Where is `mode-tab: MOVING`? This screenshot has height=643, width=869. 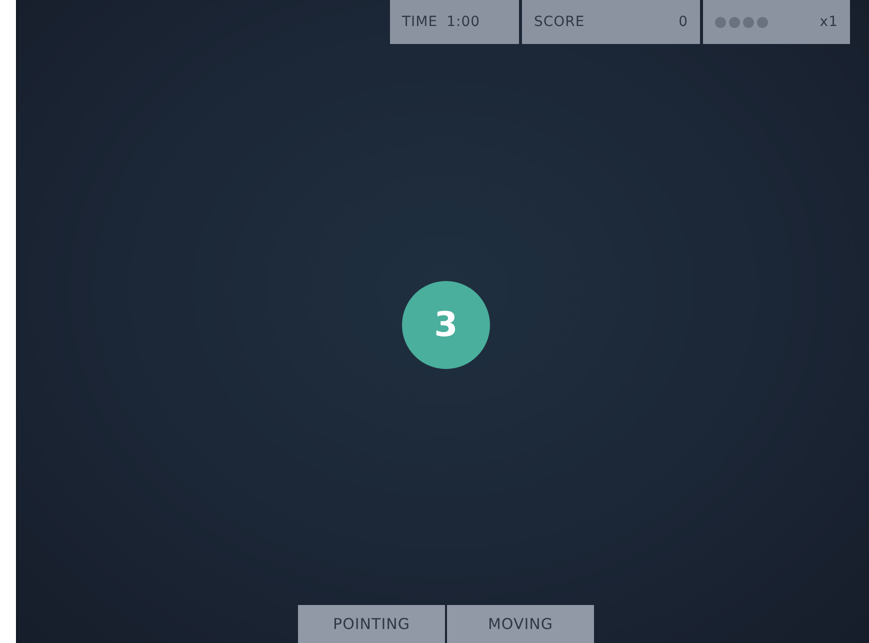
mode-tab: MOVING is located at coordinates (520, 624).